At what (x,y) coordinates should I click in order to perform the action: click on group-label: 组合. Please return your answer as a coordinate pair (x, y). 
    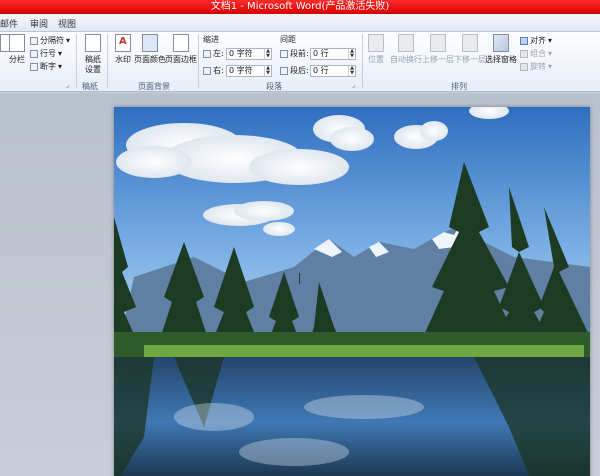
    Looking at the image, I should click on (538, 53).